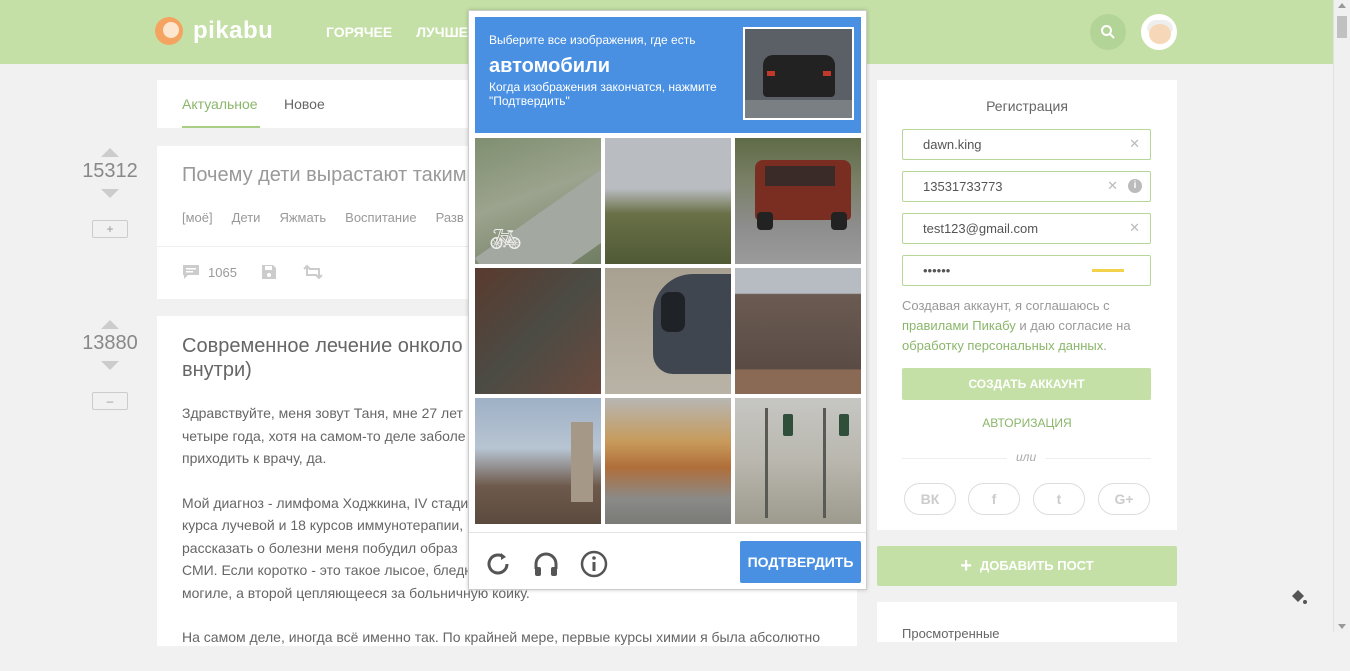 This screenshot has height=671, width=1350. Describe the element at coordinates (1027, 622) in the screenshot. I see `viewed-card: Просмотренные` at that location.